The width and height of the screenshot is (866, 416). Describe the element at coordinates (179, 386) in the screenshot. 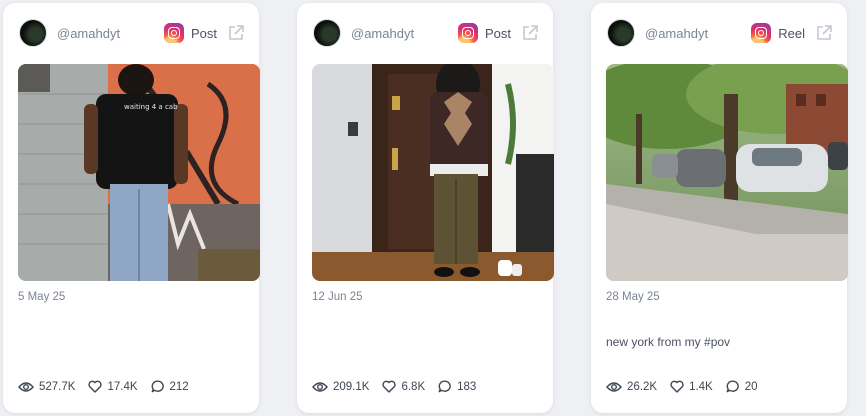

I see `comments-count: 212` at that location.